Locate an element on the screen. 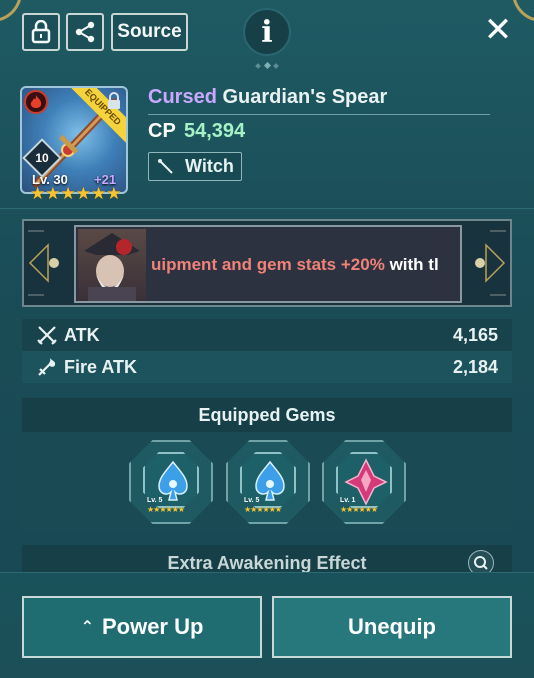 This screenshot has height=678, width=534. close-button: ✕ is located at coordinates (498, 30).